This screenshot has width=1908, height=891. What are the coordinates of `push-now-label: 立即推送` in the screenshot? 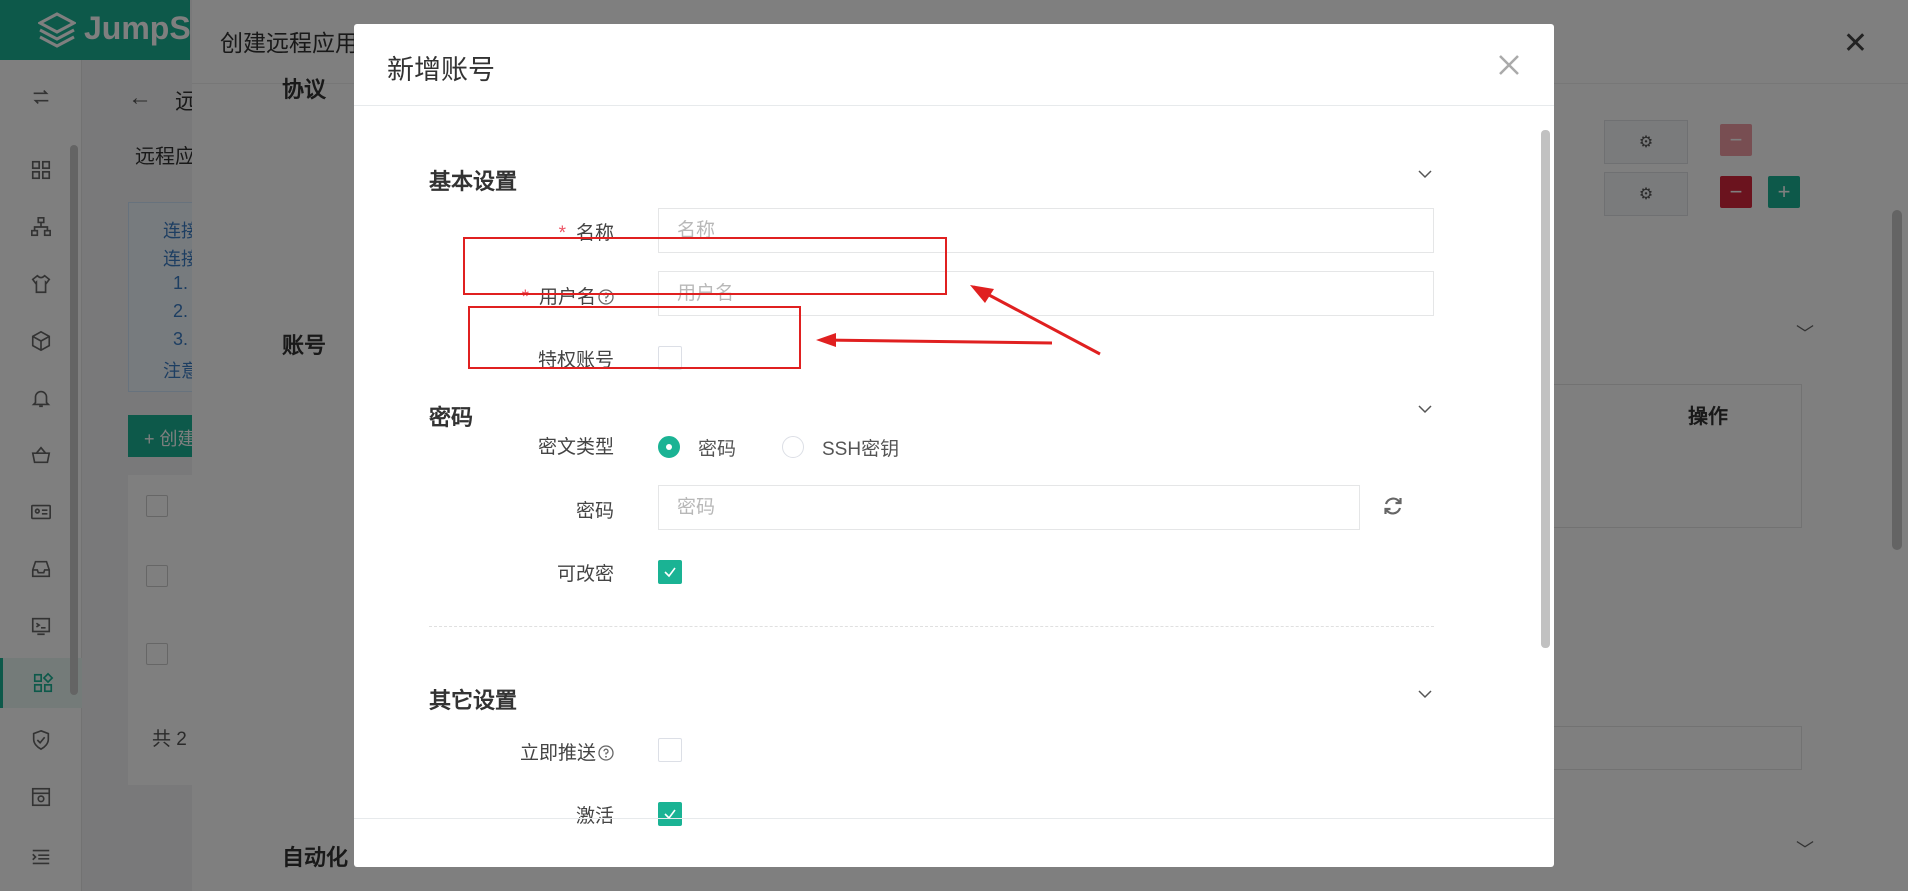 It's located at (544, 751).